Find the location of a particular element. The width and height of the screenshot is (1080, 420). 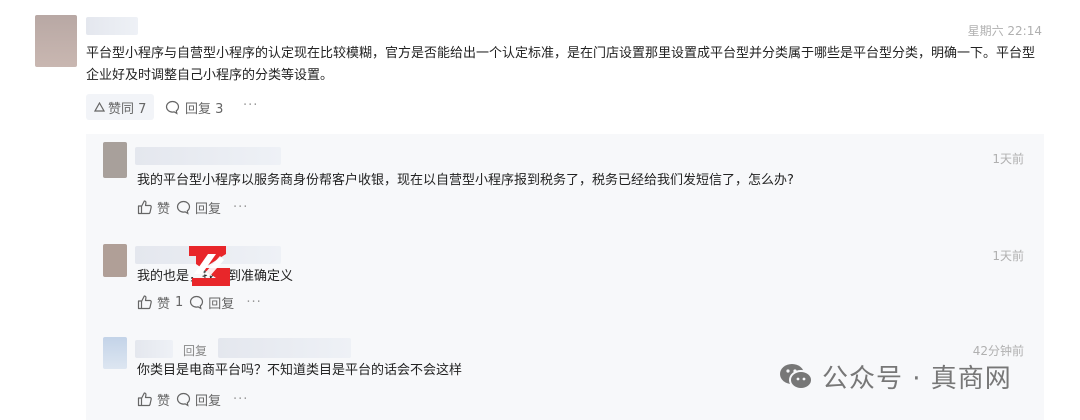

red-logo-icon is located at coordinates (210, 266).